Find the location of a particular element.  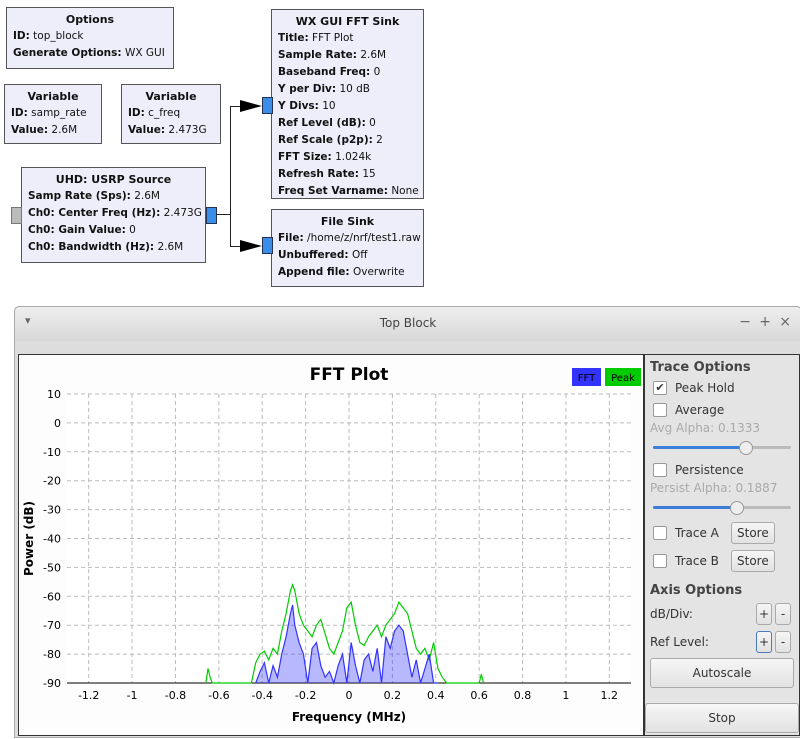

usrp-input-port is located at coordinates (16, 215).